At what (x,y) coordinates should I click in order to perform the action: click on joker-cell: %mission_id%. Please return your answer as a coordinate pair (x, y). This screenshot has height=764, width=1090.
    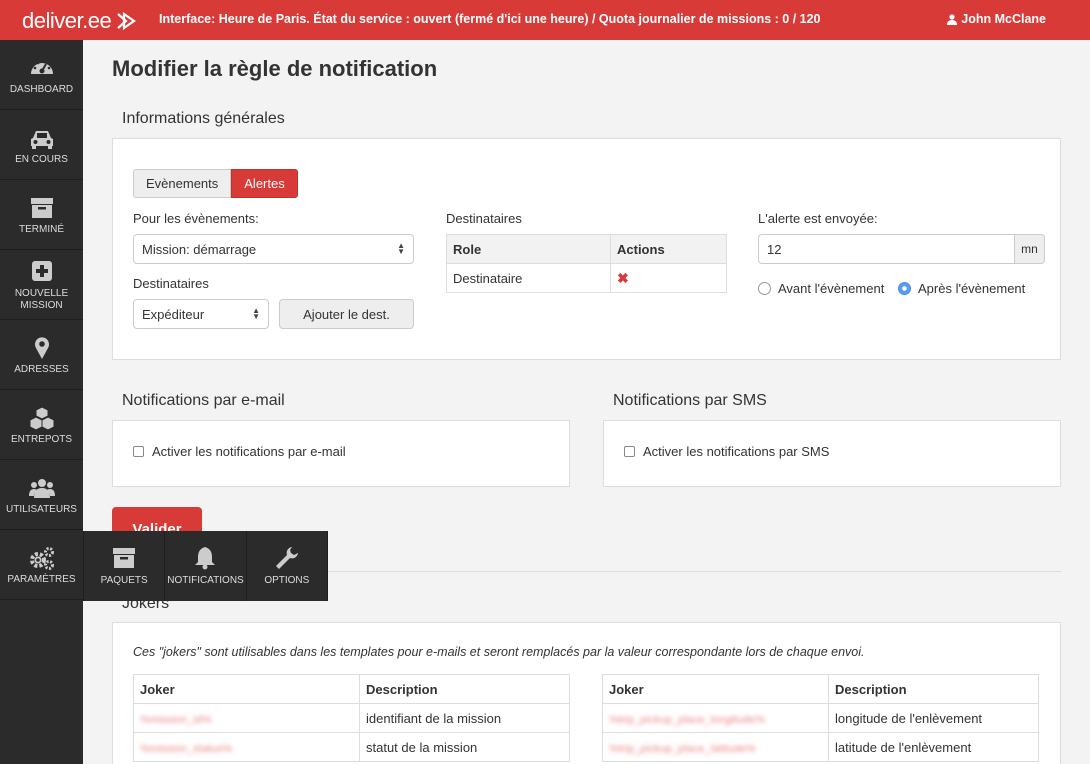
    Looking at the image, I should click on (246, 718).